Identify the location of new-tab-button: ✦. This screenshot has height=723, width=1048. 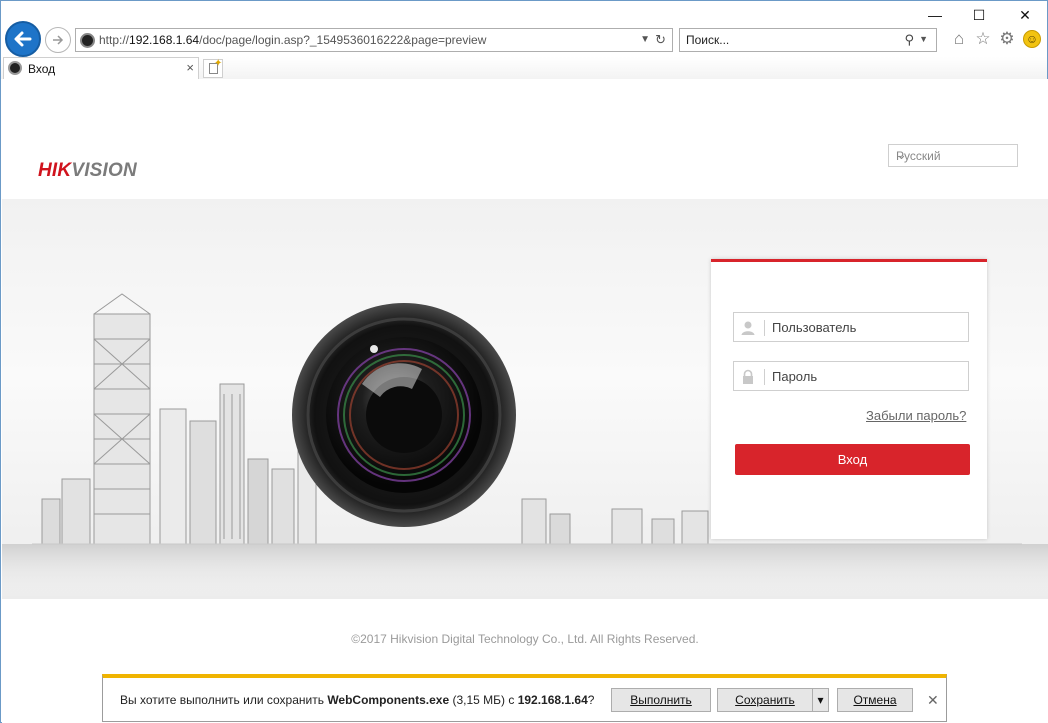
(213, 68).